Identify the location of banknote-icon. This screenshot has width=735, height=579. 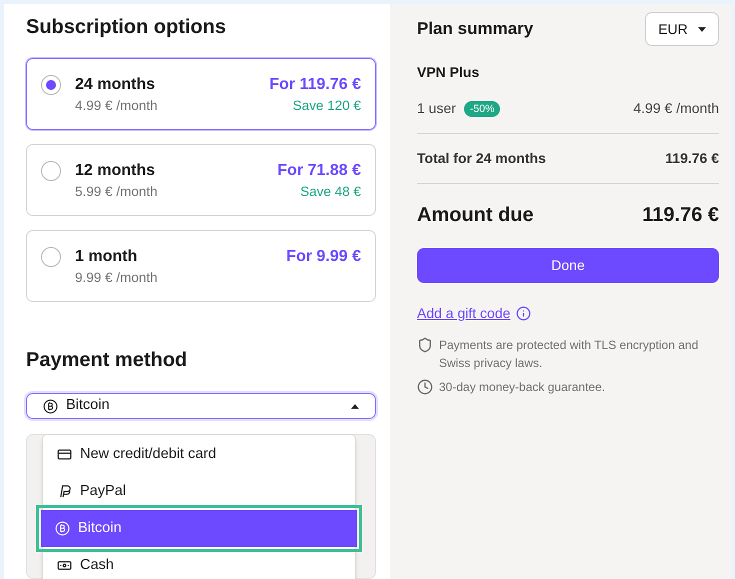
(64, 565).